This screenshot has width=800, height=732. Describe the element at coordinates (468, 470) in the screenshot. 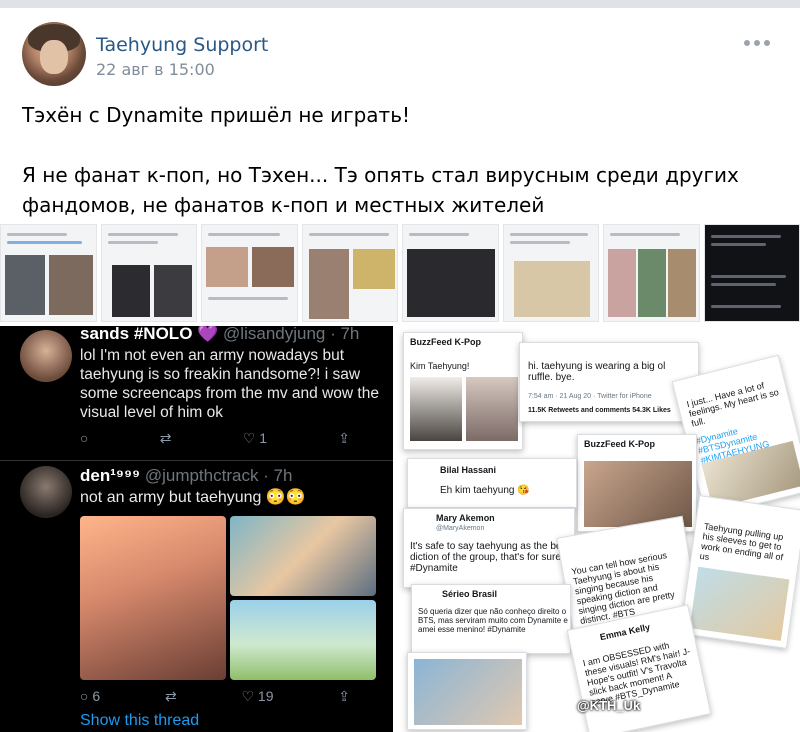

I see `card-author: Bilal Hassani` at that location.